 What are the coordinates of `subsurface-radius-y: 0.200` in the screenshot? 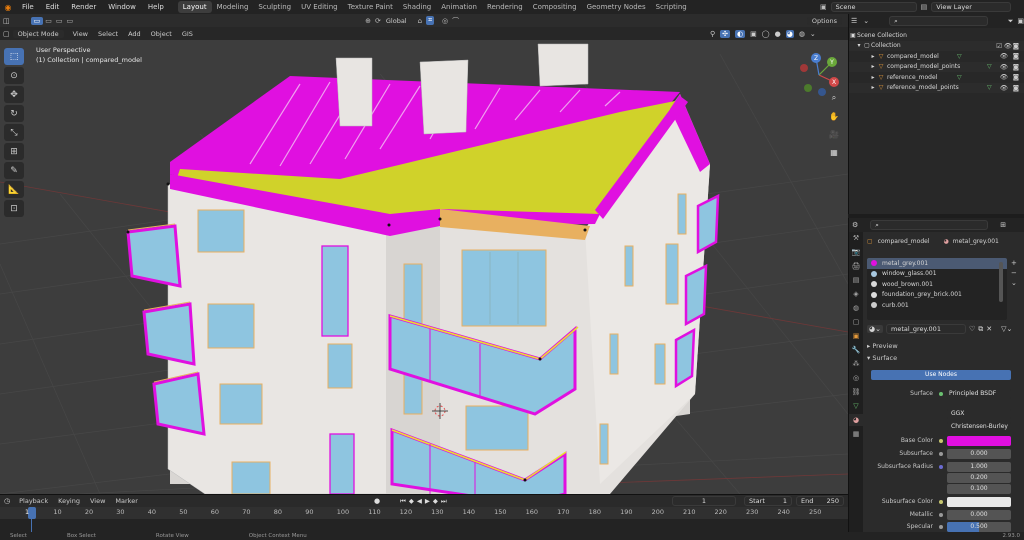 It's located at (979, 477).